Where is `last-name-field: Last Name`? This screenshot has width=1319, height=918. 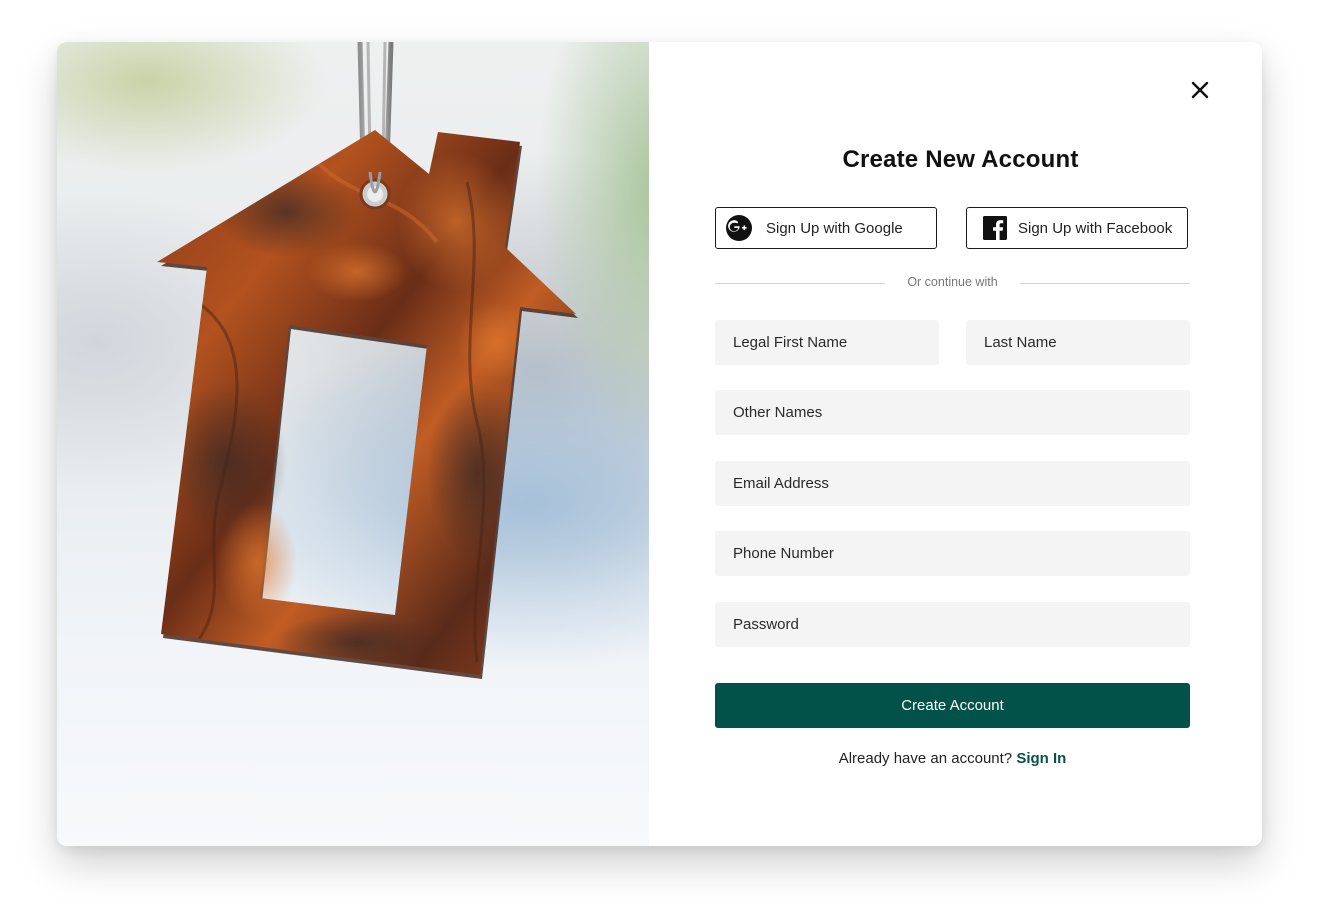 last-name-field: Last Name is located at coordinates (1078, 342).